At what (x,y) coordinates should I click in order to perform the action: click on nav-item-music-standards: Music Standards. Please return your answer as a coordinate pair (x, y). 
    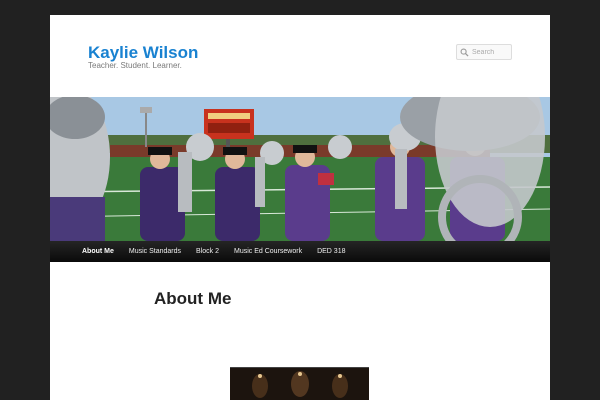
    Looking at the image, I should click on (155, 251).